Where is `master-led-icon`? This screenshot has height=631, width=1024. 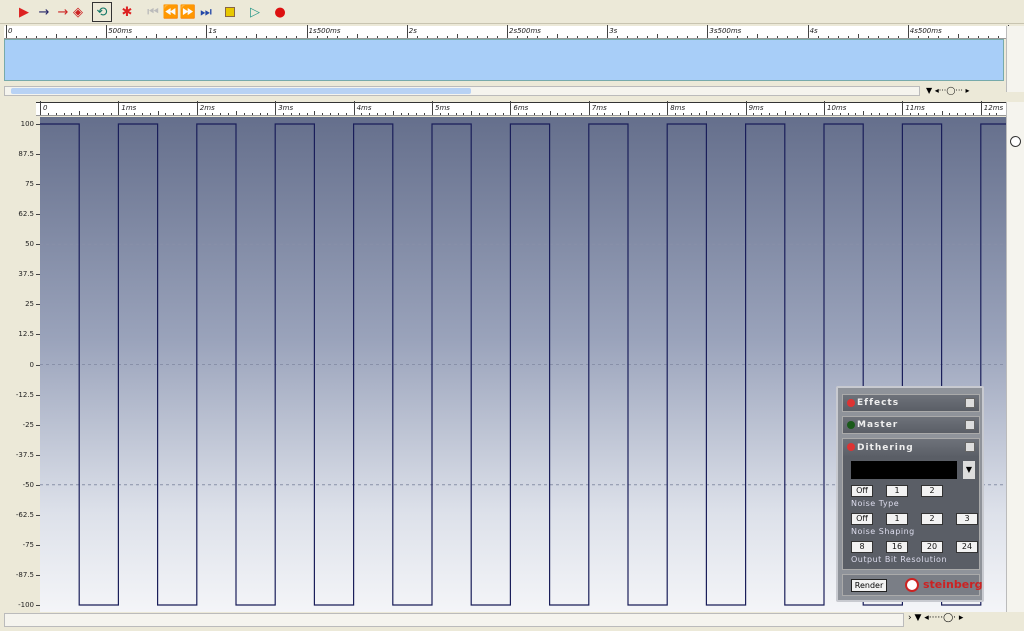
master-led-icon is located at coordinates (851, 425).